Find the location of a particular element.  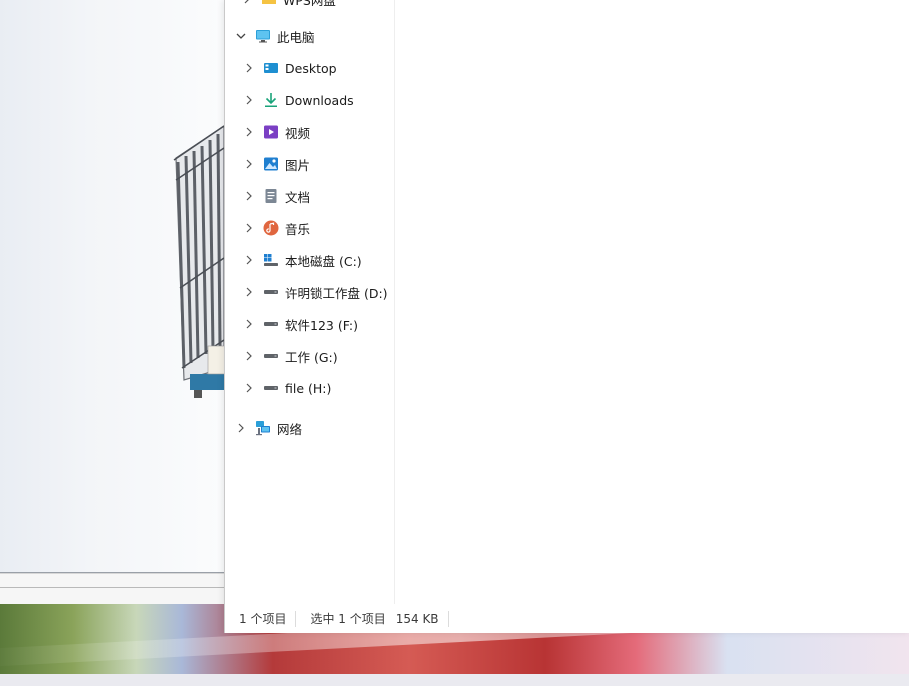

status-size: 154 KB is located at coordinates (417, 618).